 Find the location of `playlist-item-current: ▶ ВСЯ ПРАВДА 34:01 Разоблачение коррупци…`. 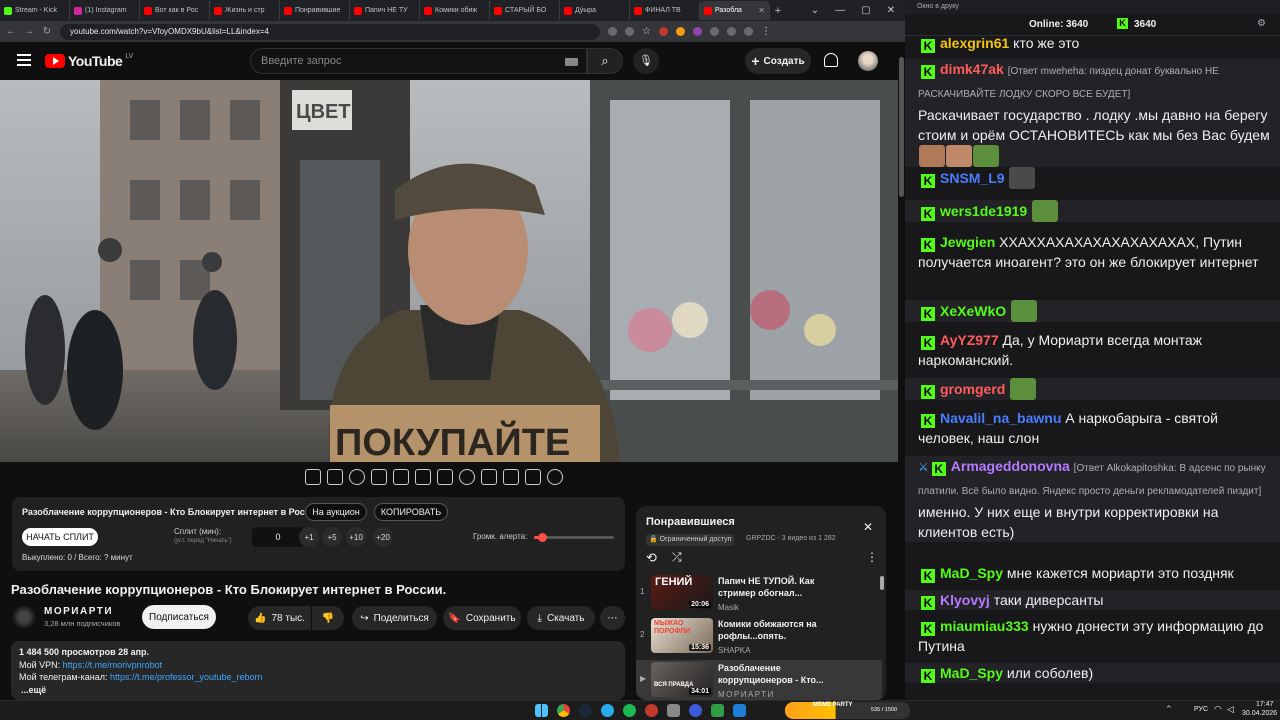

playlist-item-current: ▶ ВСЯ ПРАВДА 34:01 Разоблачение коррупци… is located at coordinates (759, 680).